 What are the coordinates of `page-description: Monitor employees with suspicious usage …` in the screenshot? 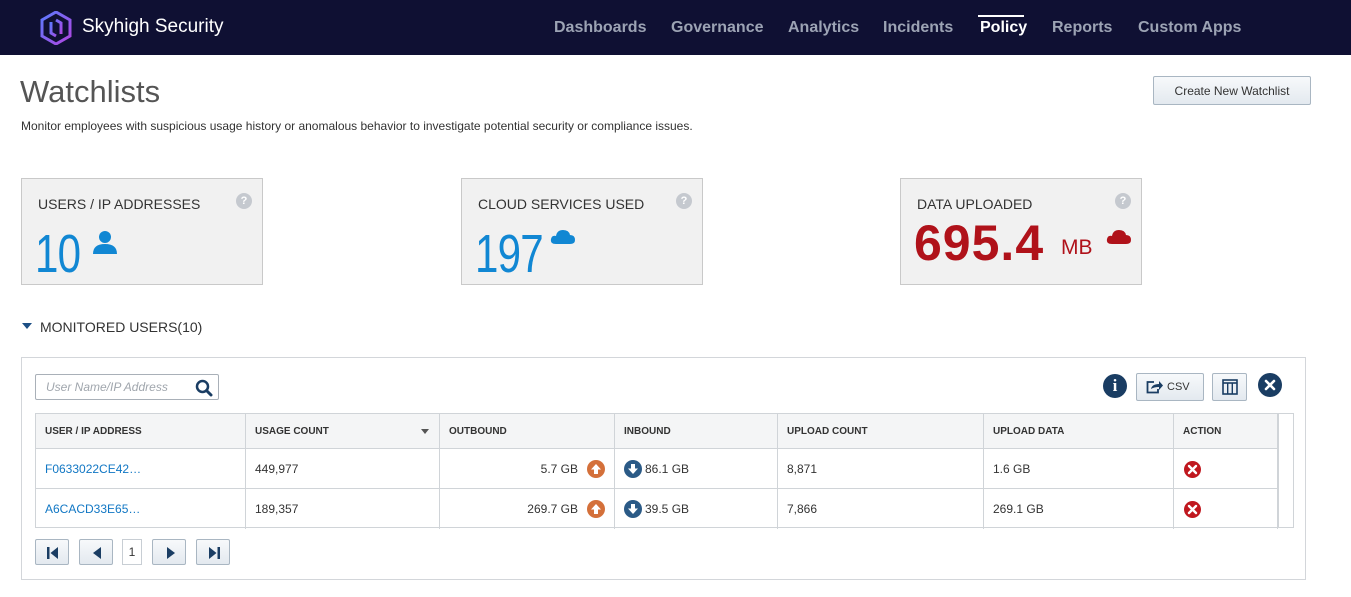 It's located at (357, 126).